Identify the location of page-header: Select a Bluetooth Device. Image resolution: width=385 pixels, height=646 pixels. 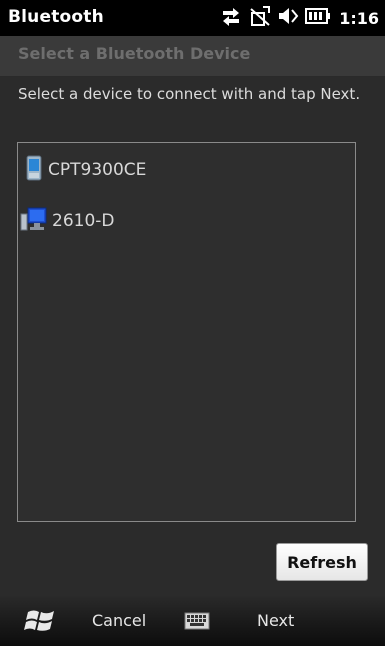
(192, 56).